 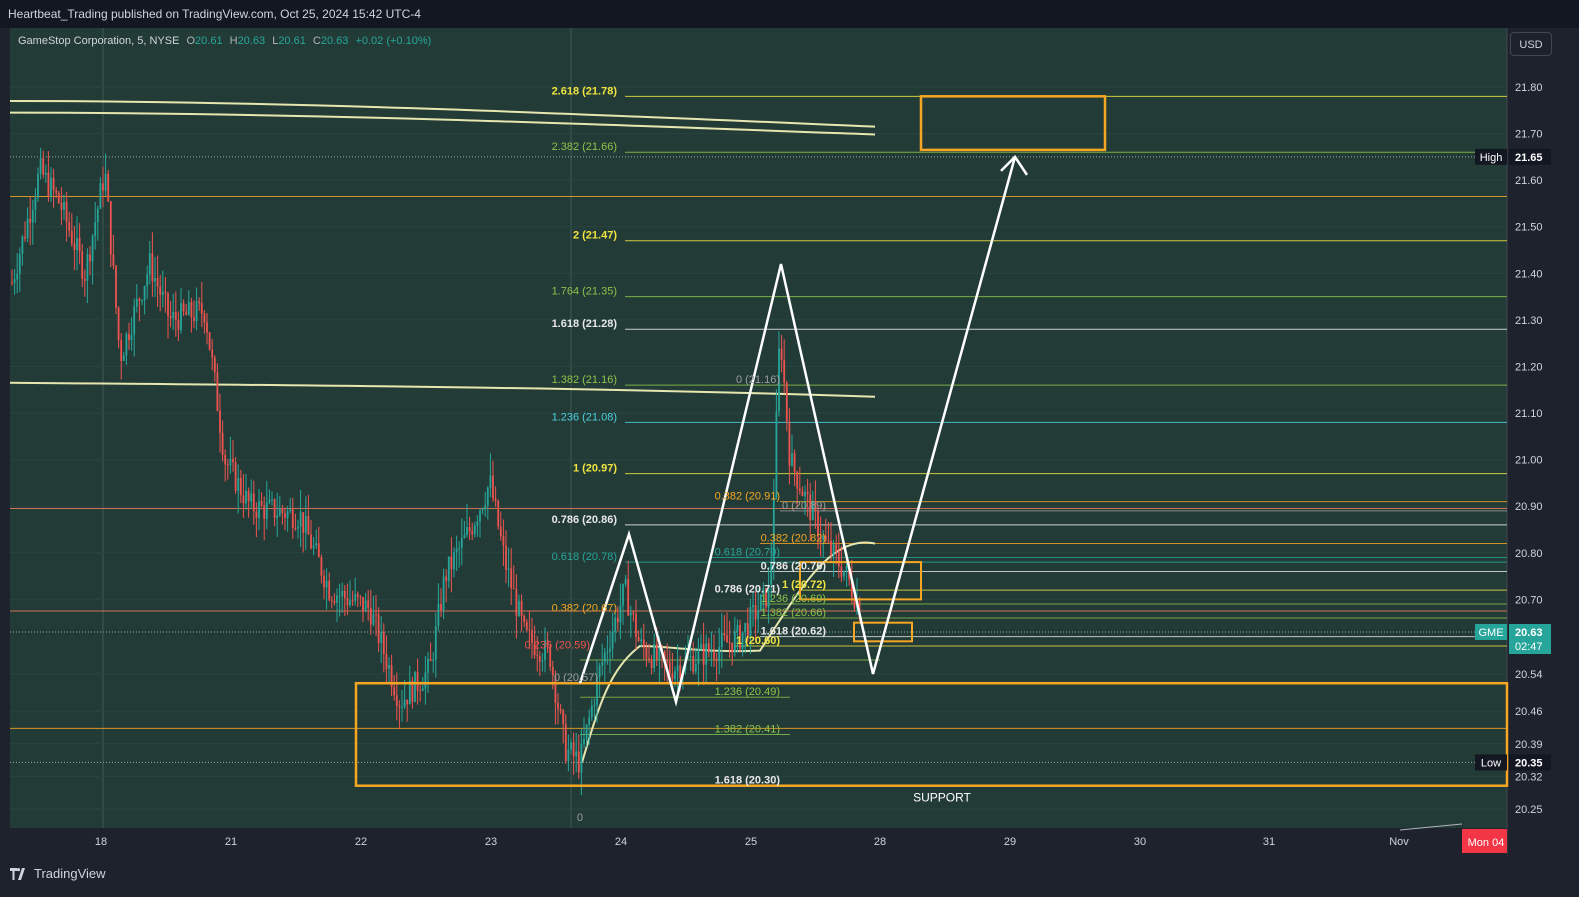 I want to click on y-tick-label: 21.30, so click(x=1529, y=321).